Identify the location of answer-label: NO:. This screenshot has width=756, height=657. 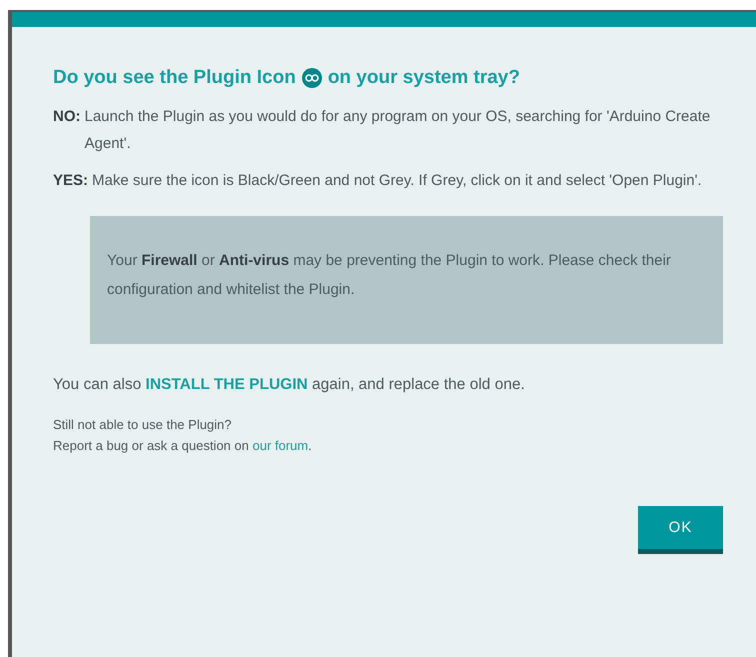
(66, 117).